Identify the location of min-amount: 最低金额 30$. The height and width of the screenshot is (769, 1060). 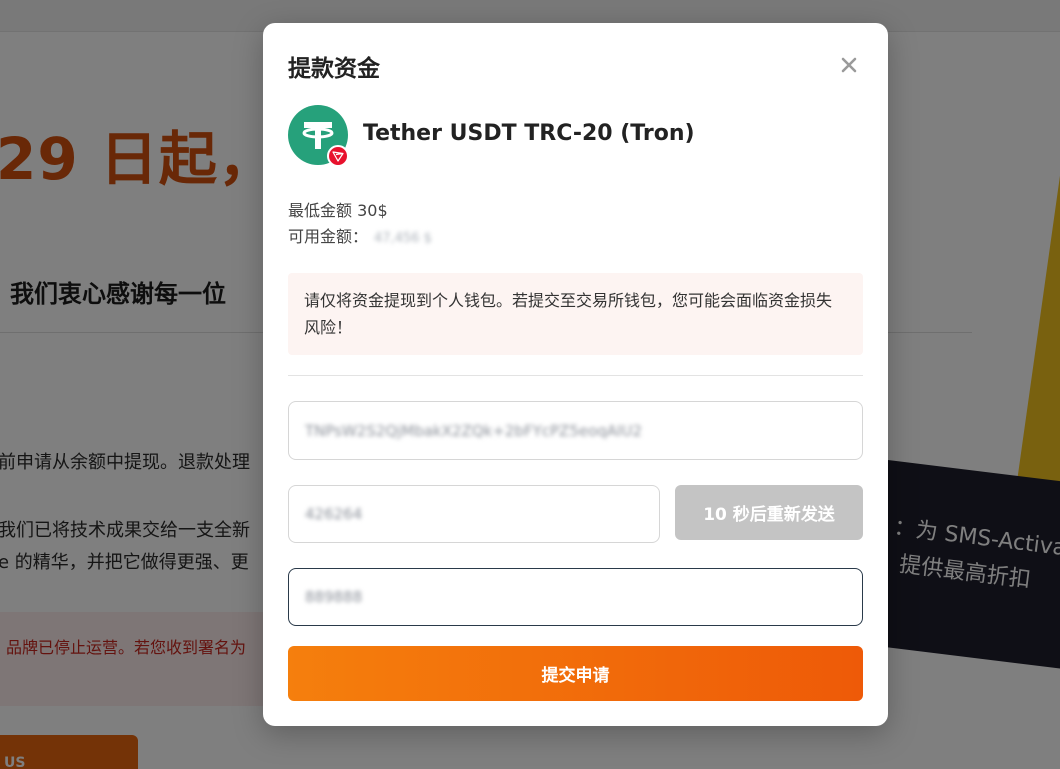
(338, 210).